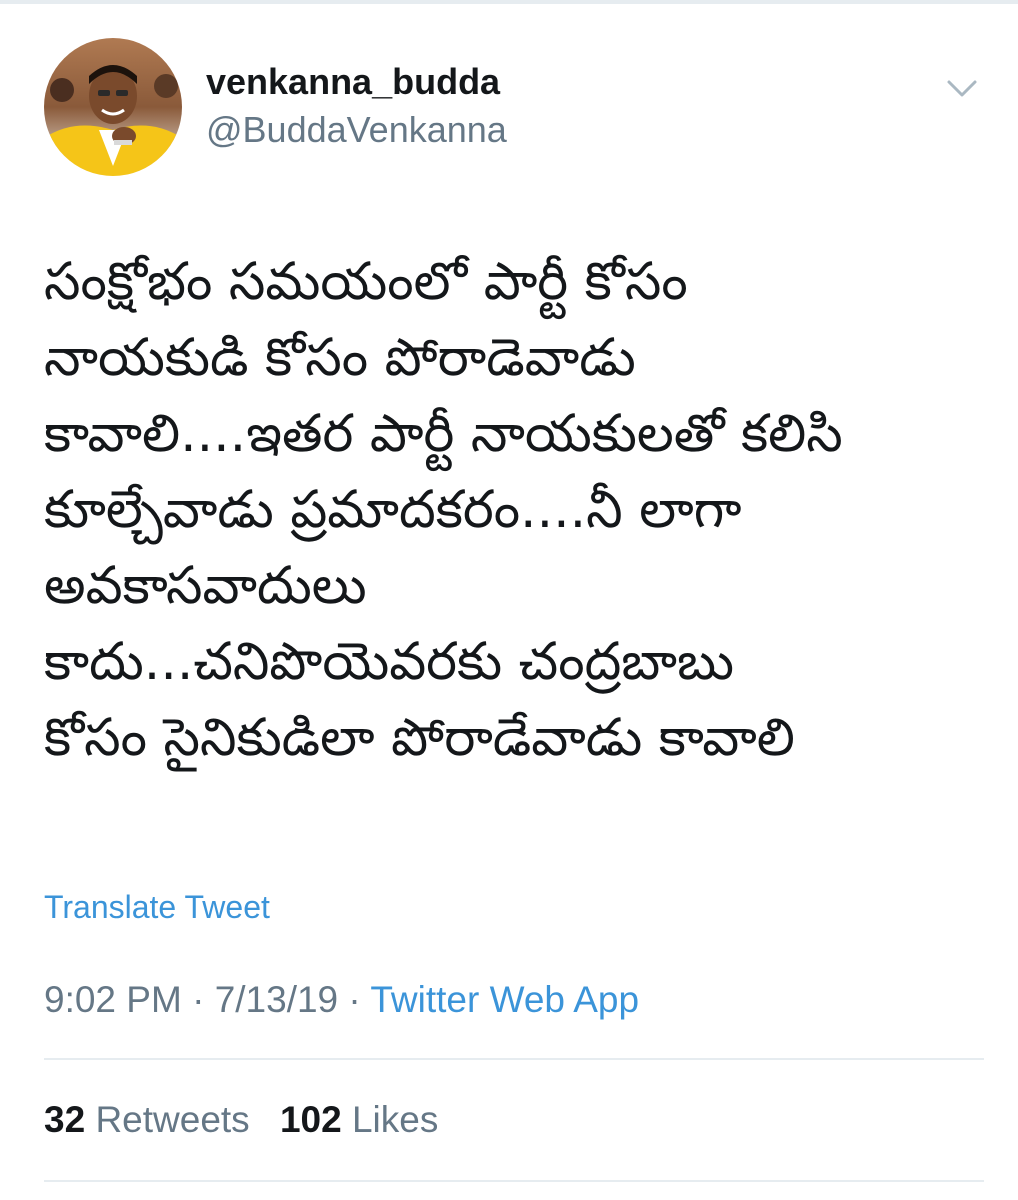 This screenshot has height=1200, width=1018. Describe the element at coordinates (157, 907) in the screenshot. I see `translate-tweet-link: Translate Tweet` at that location.